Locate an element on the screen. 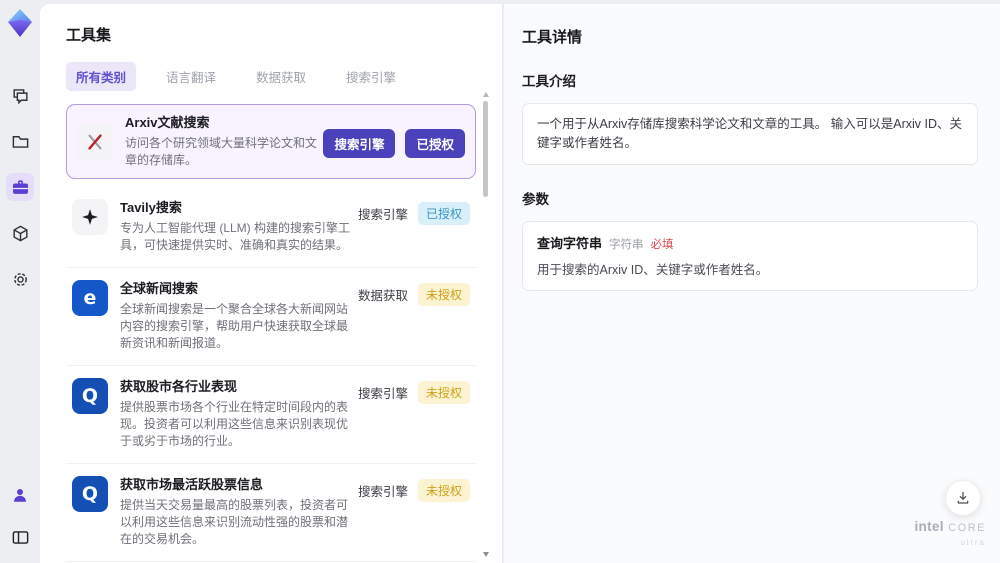  left-nav-rail is located at coordinates (20, 281).